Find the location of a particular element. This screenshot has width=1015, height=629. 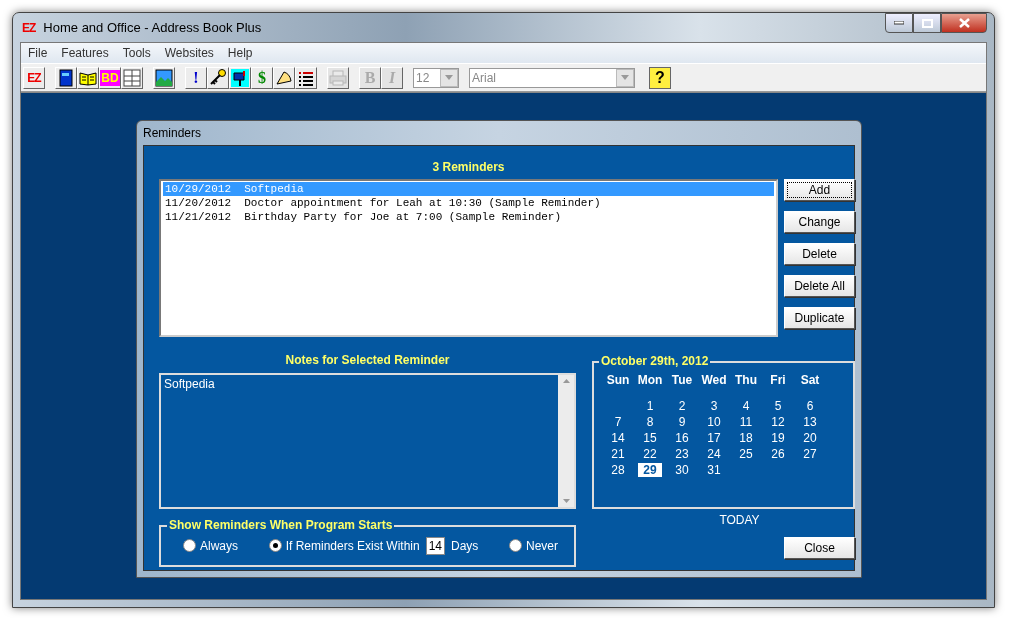

calendar-day: 11 is located at coordinates (746, 422).